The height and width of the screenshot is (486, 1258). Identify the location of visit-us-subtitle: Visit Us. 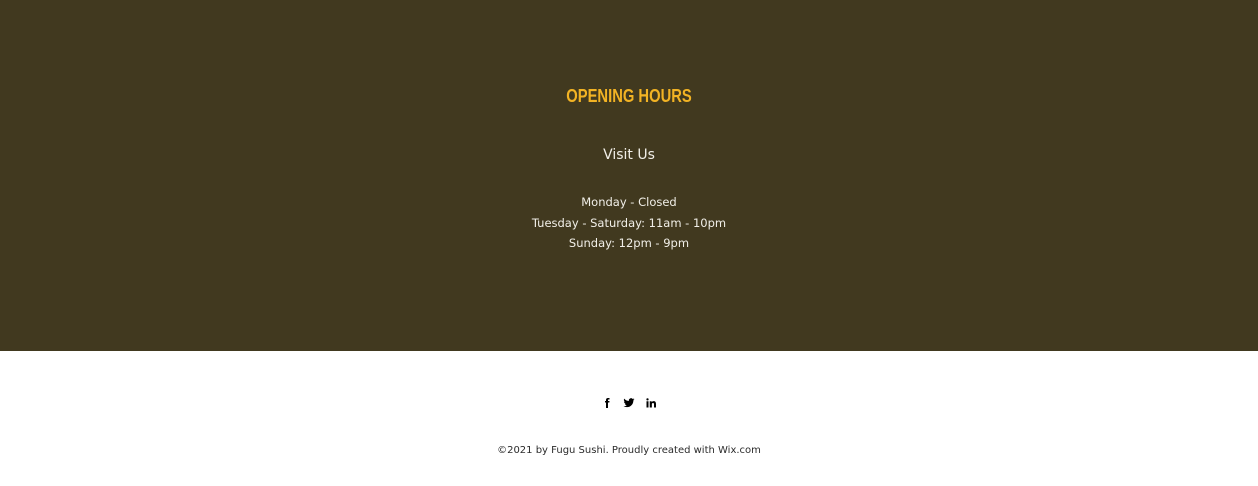
(629, 155).